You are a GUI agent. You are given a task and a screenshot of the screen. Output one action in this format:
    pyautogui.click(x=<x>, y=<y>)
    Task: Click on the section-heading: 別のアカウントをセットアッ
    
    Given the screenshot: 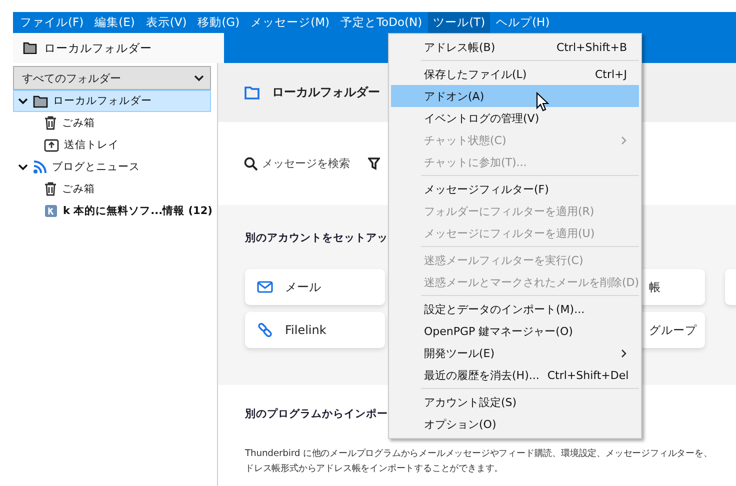 What is the action you would take?
    pyautogui.click(x=316, y=238)
    